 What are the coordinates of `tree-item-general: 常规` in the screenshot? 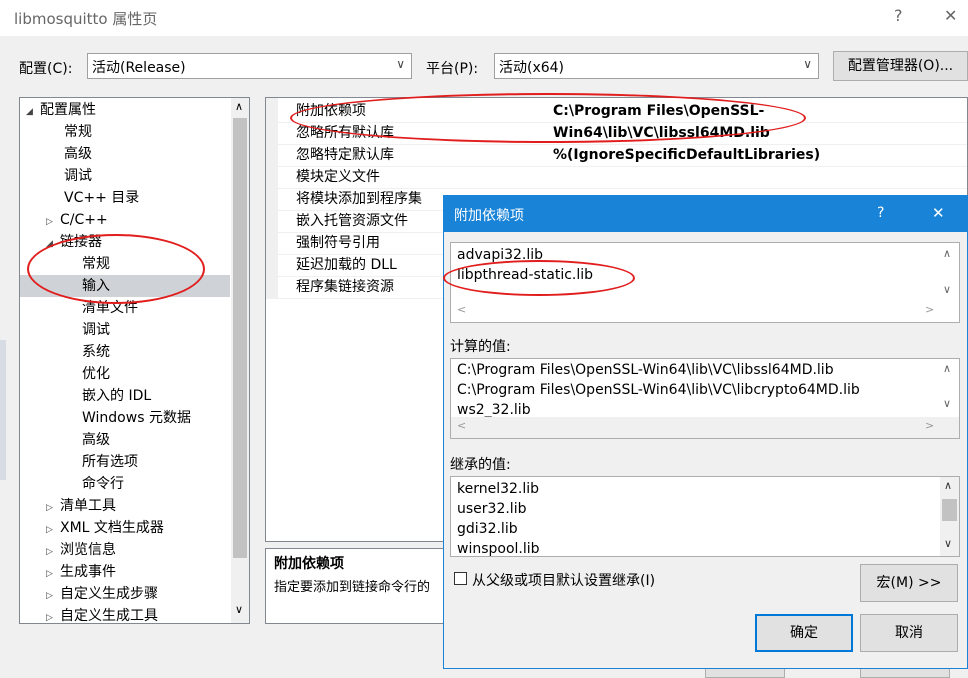 It's located at (78, 132).